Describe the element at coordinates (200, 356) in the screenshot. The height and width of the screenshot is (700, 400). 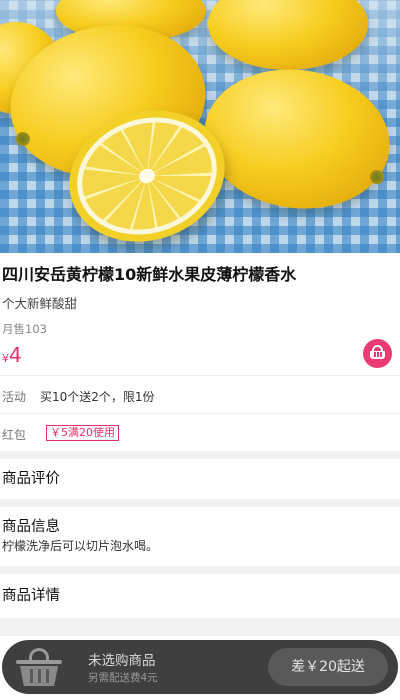
I see `price-row: ¥4` at that location.